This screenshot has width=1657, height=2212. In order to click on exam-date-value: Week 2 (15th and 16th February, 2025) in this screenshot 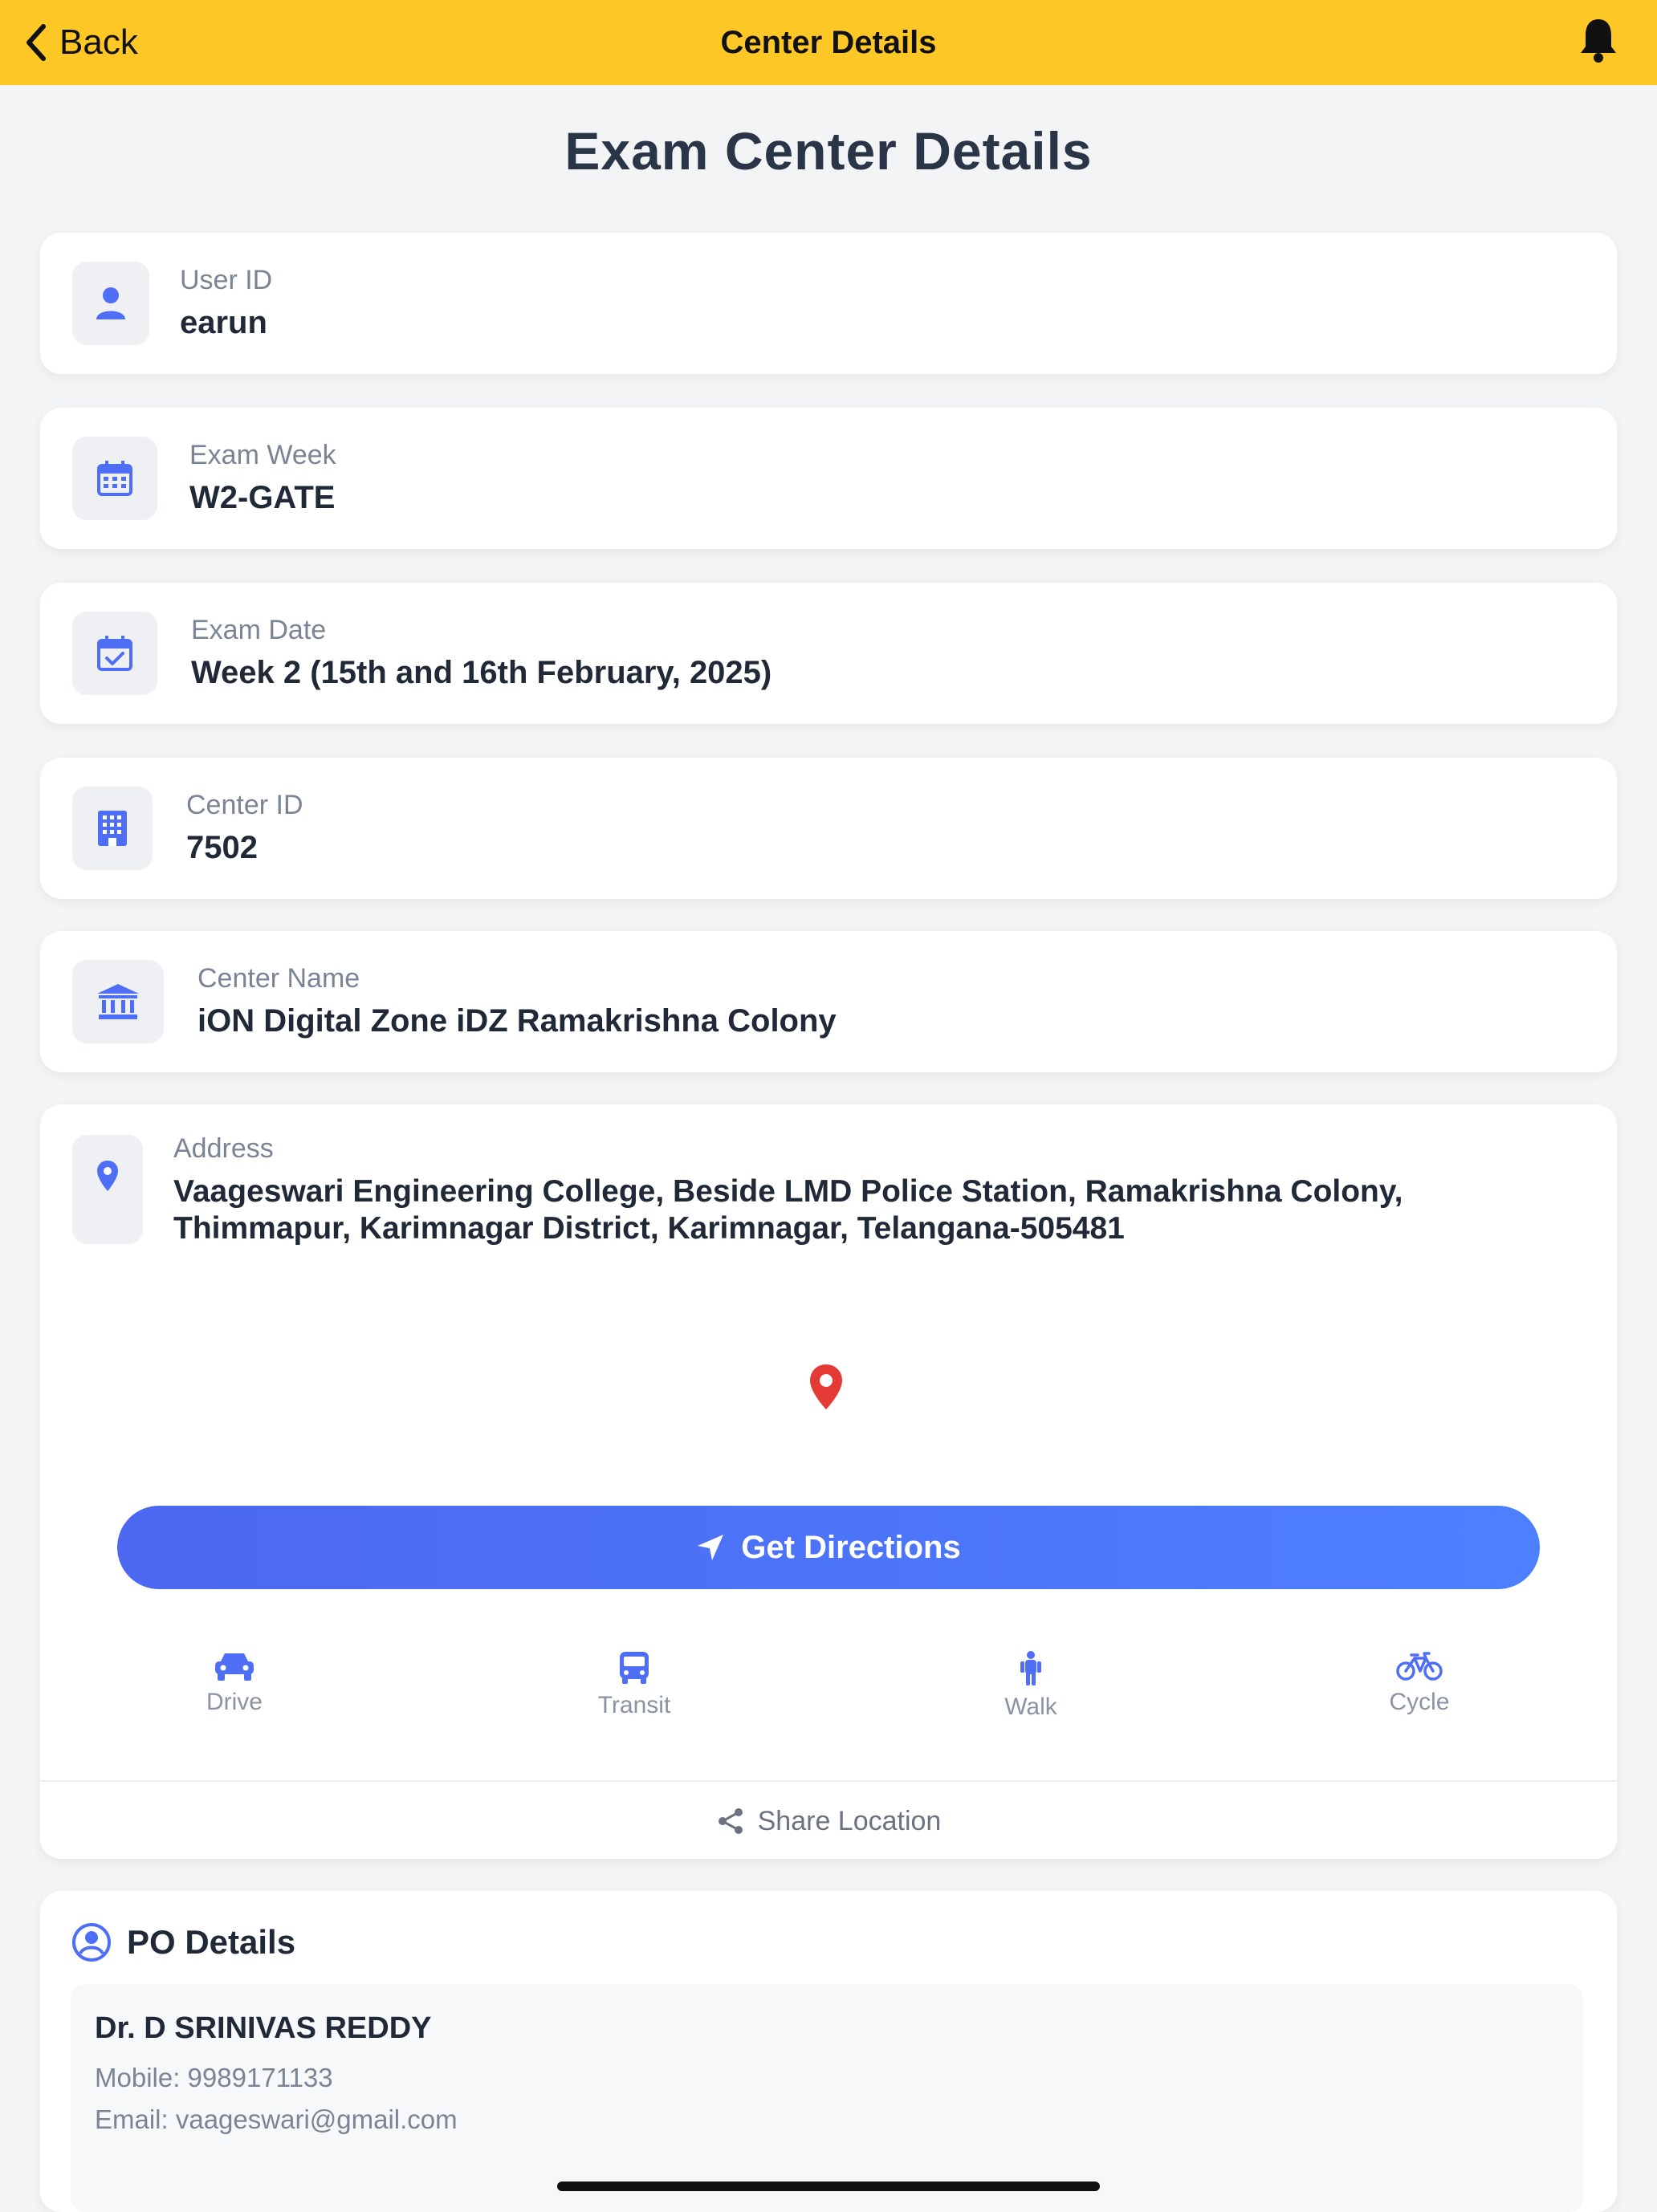, I will do `click(481, 673)`.